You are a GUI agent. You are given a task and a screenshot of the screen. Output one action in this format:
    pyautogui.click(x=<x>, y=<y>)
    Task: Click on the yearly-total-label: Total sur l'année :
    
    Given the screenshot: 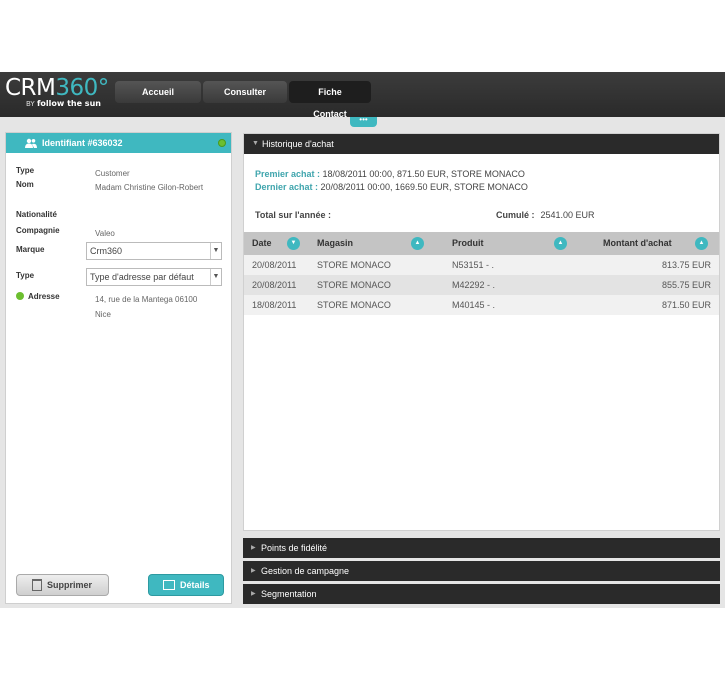 What is the action you would take?
    pyautogui.click(x=293, y=215)
    